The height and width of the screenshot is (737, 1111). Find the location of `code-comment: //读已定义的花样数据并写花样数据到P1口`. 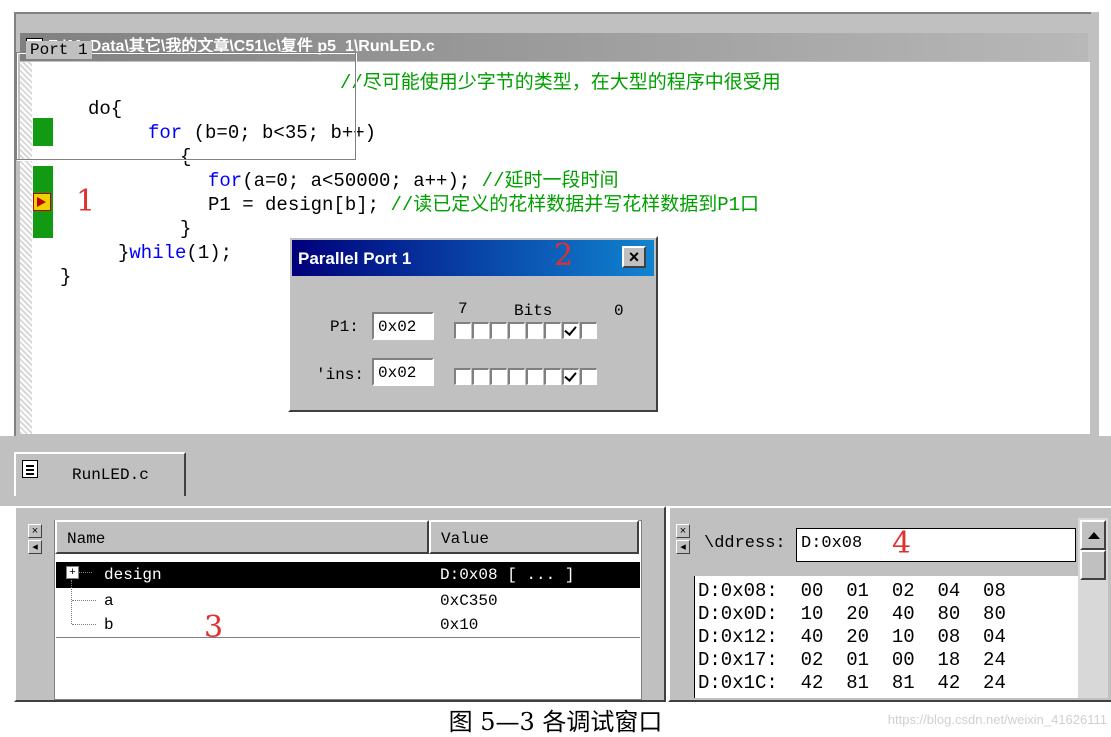

code-comment: //读已定义的花样数据并写花样数据到P1口 is located at coordinates (575, 205).